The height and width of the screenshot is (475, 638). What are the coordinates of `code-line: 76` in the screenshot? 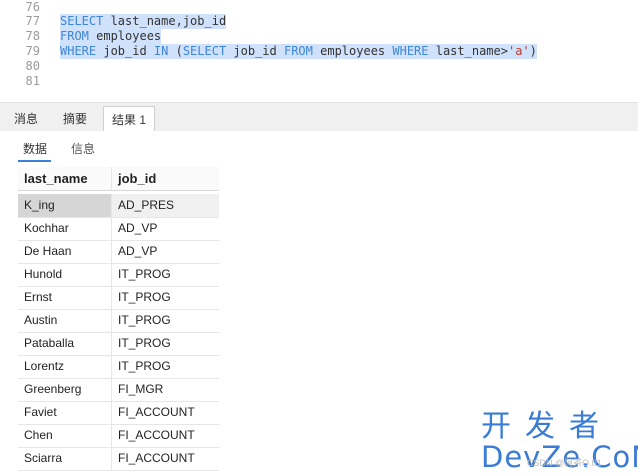 It's located at (319, 7).